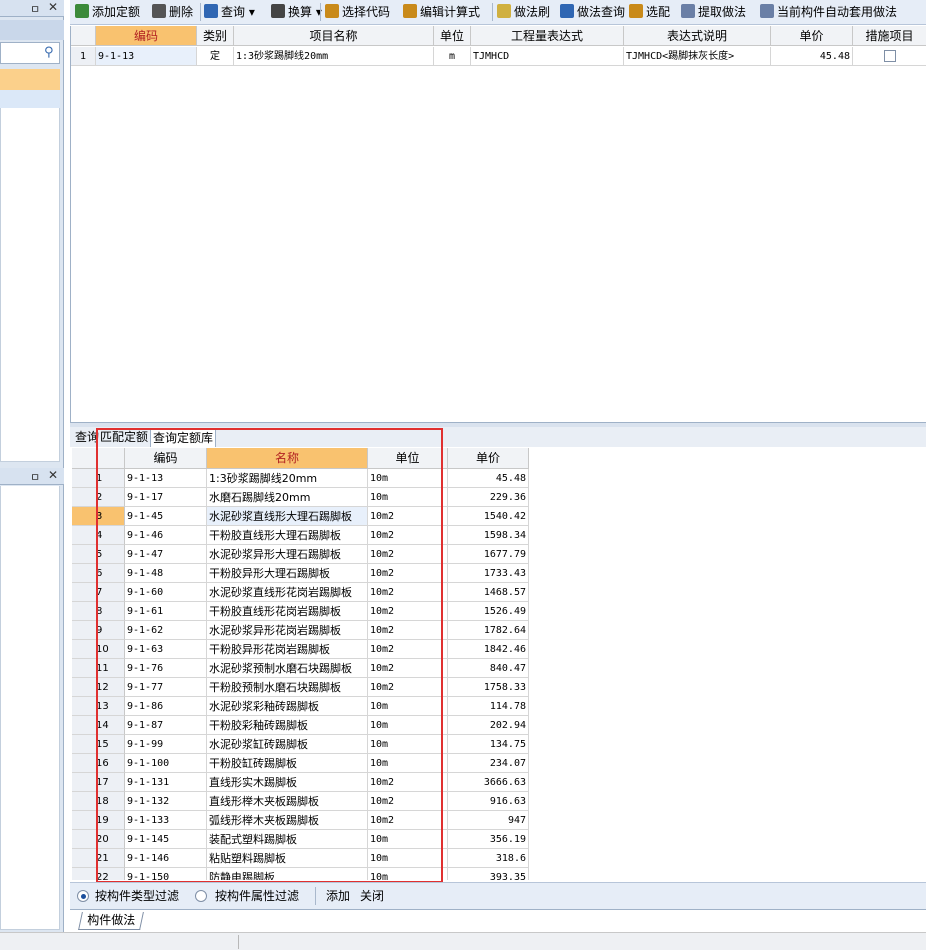 The width and height of the screenshot is (926, 950). Describe the element at coordinates (302, 535) in the screenshot. I see `table-row: 4 9-1-46 干粉胶直线形大理石踢脚板 10m2 1598.34` at that location.